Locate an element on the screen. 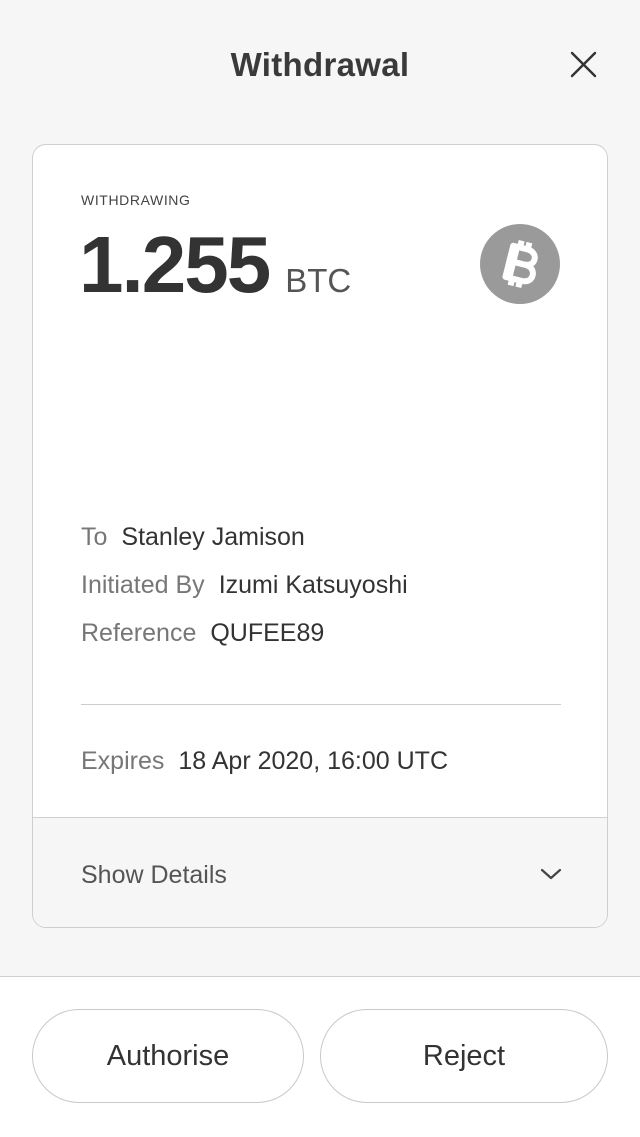 This screenshot has width=640, height=1137. authorise-button: Authorise is located at coordinates (168, 1056).